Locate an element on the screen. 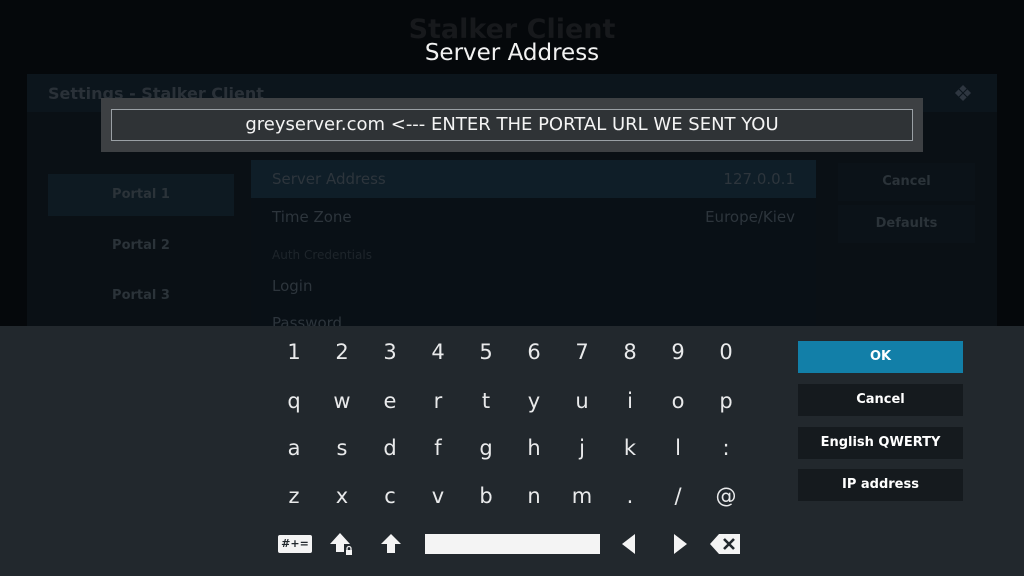  key: 5 is located at coordinates (486, 352).